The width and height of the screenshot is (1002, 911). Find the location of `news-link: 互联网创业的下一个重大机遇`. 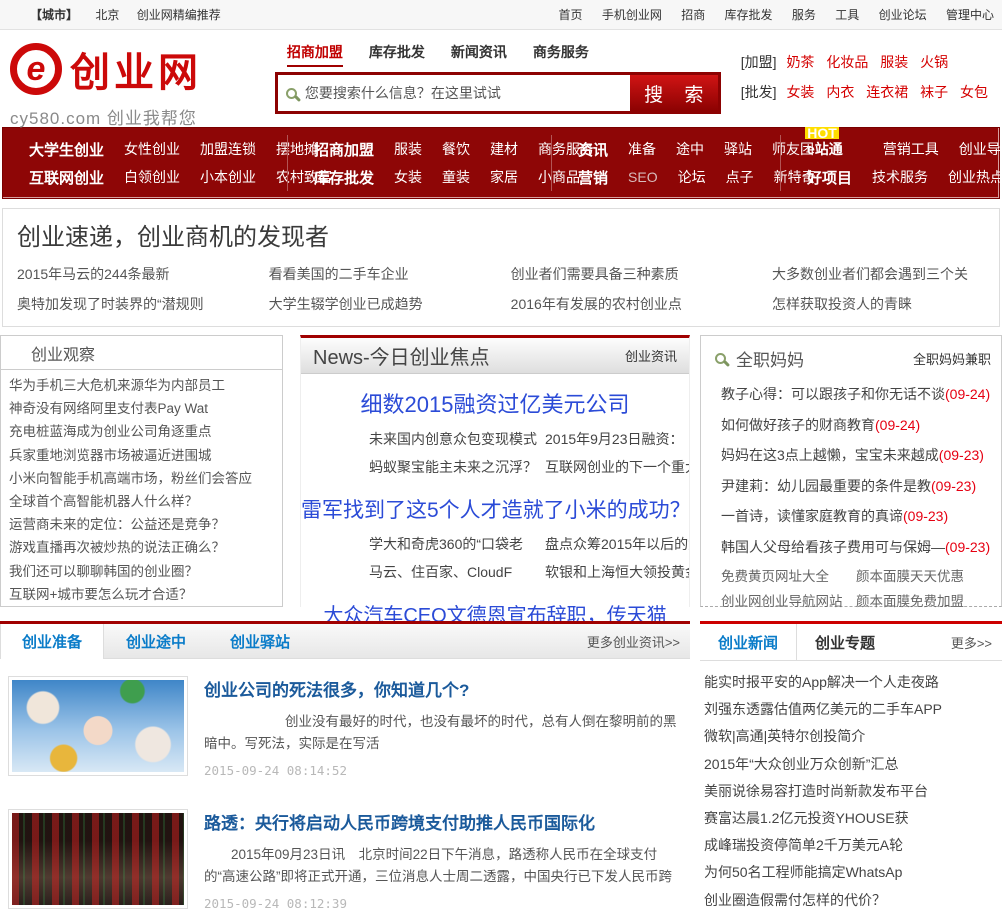

news-link: 互联网创业的下一个重大机遇 is located at coordinates (617, 467).